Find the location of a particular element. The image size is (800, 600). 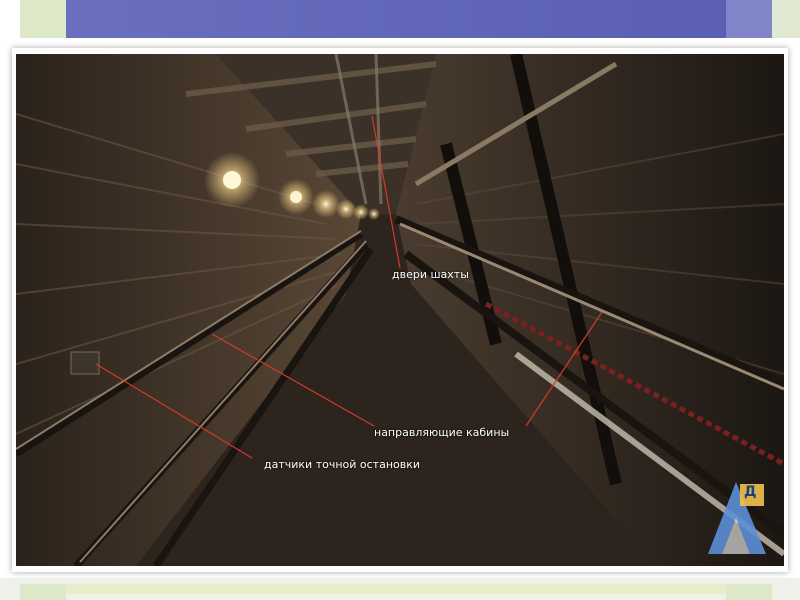

header-band is located at coordinates (396, 19).